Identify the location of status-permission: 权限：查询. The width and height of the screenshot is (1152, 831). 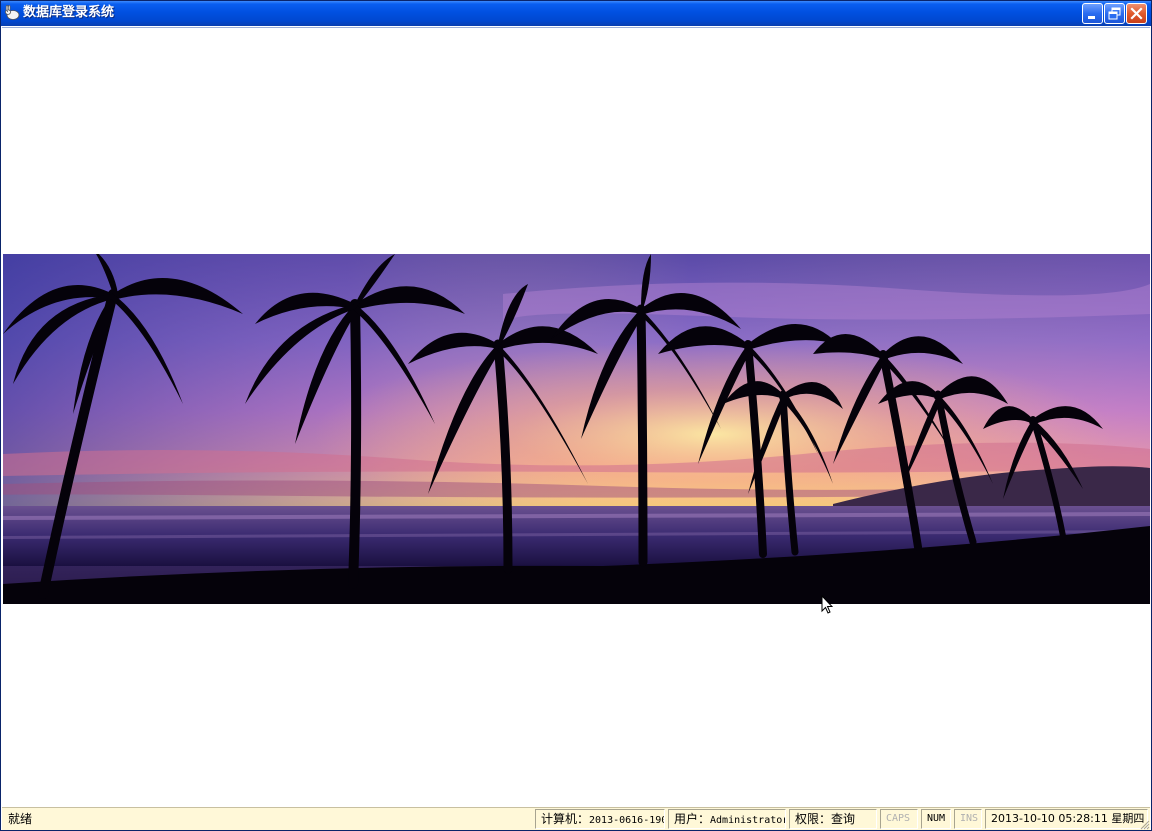
(833, 819).